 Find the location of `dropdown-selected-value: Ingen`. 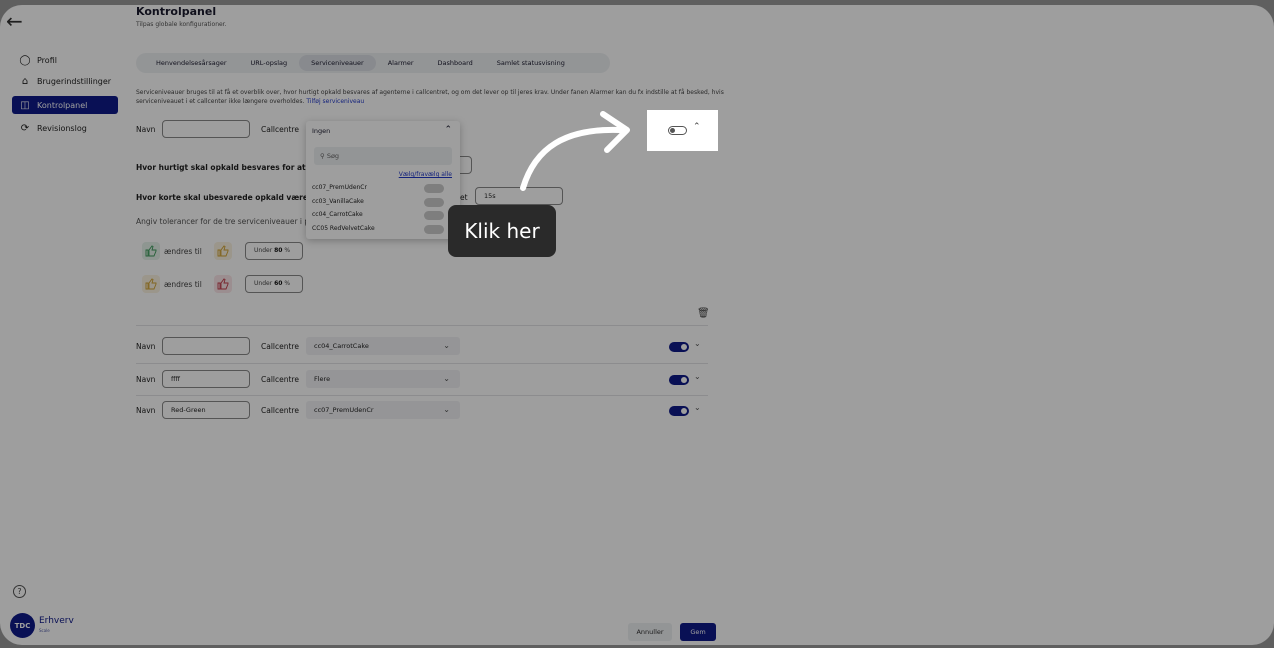

dropdown-selected-value: Ingen is located at coordinates (321, 131).